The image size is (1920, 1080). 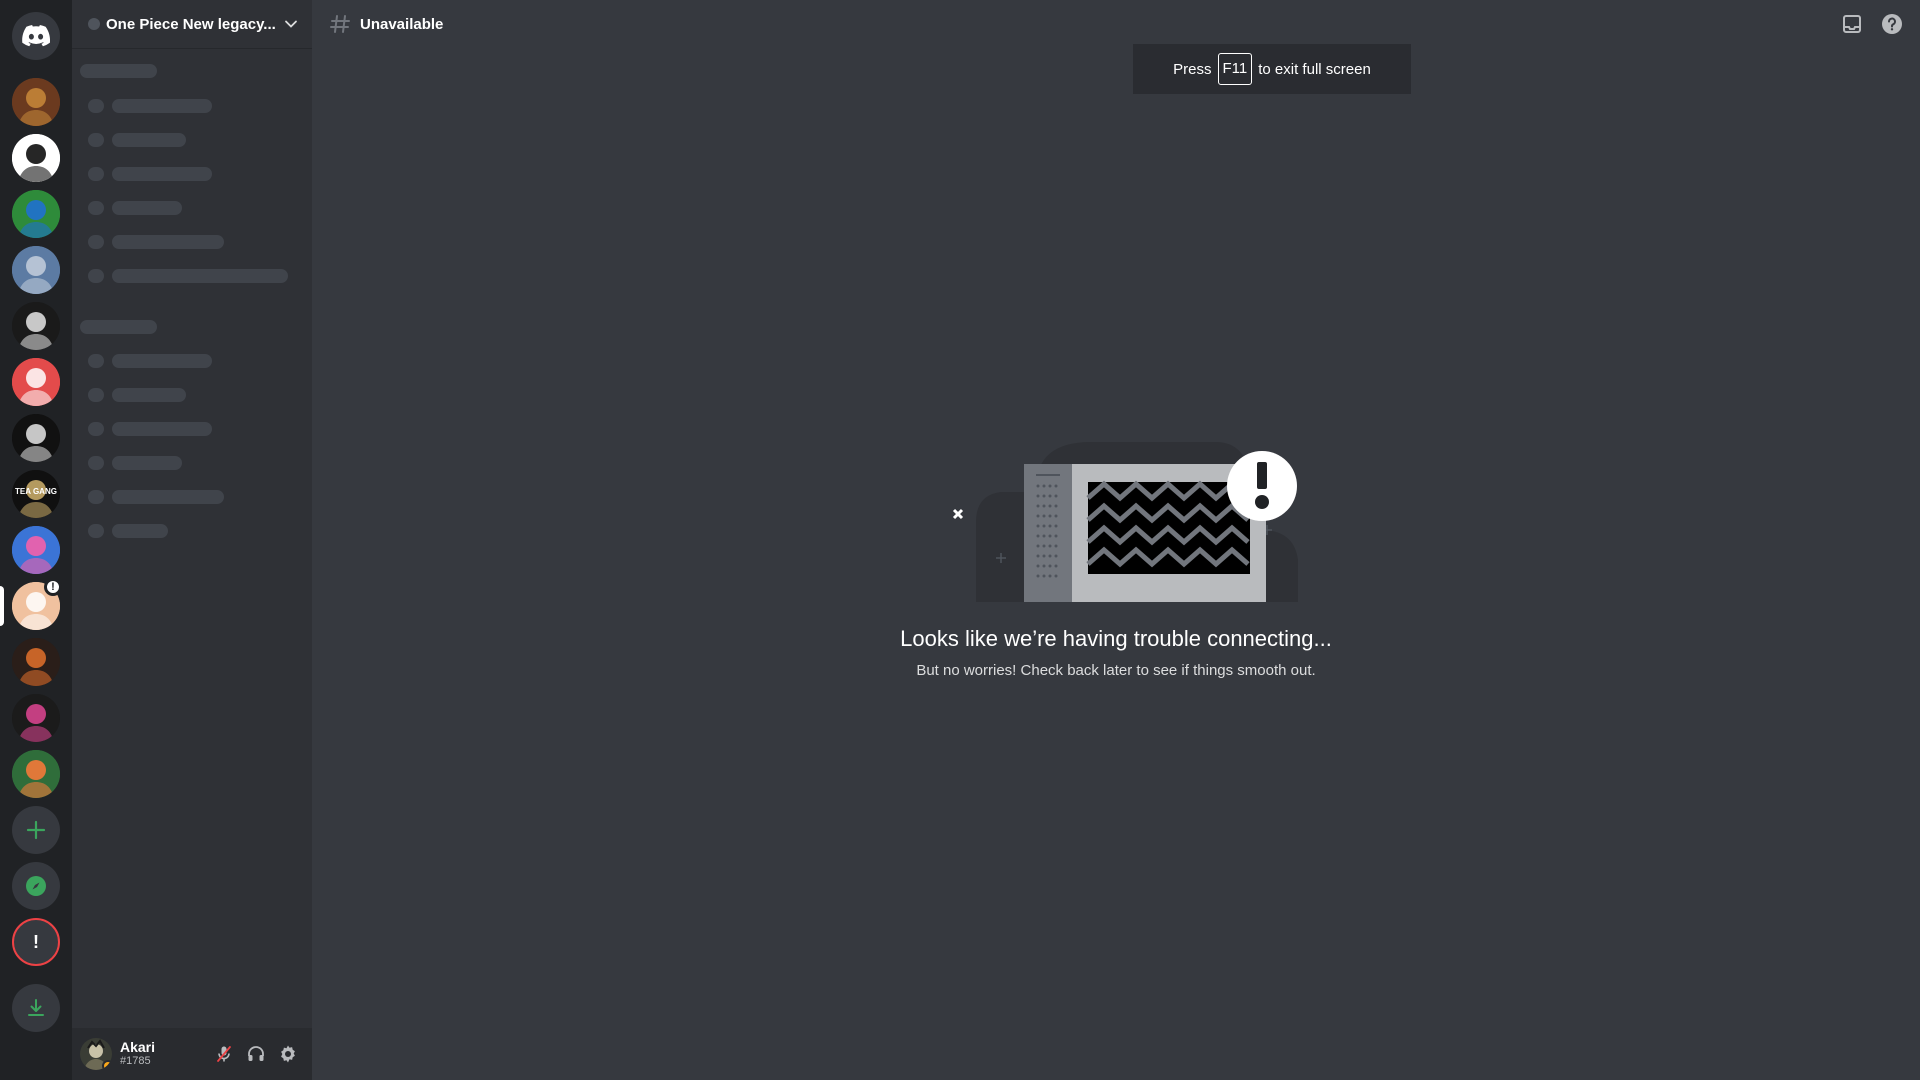 What do you see at coordinates (1872, 24) in the screenshot?
I see `topbar-actions` at bounding box center [1872, 24].